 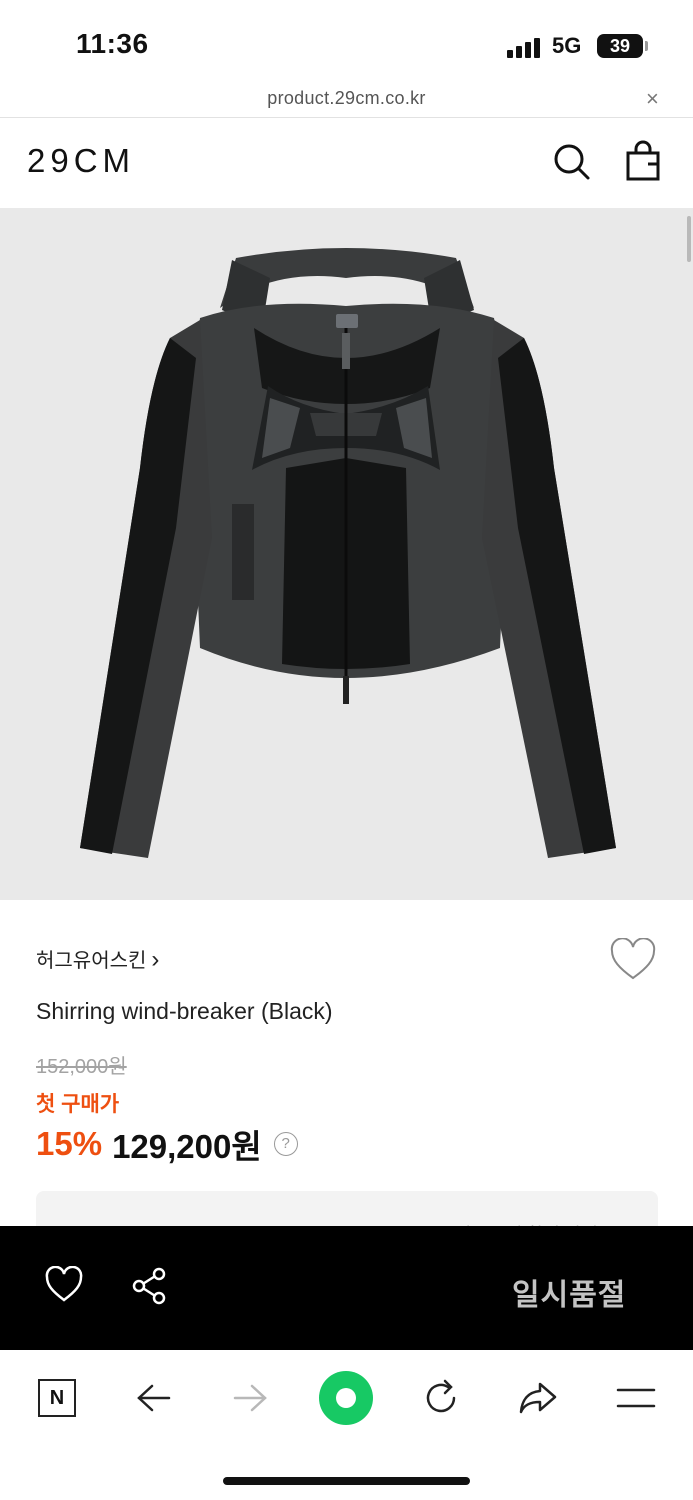 What do you see at coordinates (81, 1067) in the screenshot?
I see `original-price: 152,000원` at bounding box center [81, 1067].